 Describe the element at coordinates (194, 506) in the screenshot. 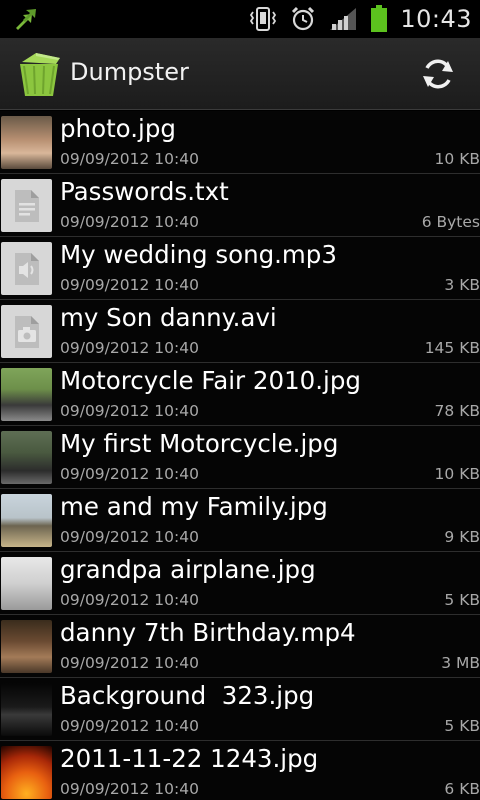

I see `file-name: me and my Family.jpg` at that location.